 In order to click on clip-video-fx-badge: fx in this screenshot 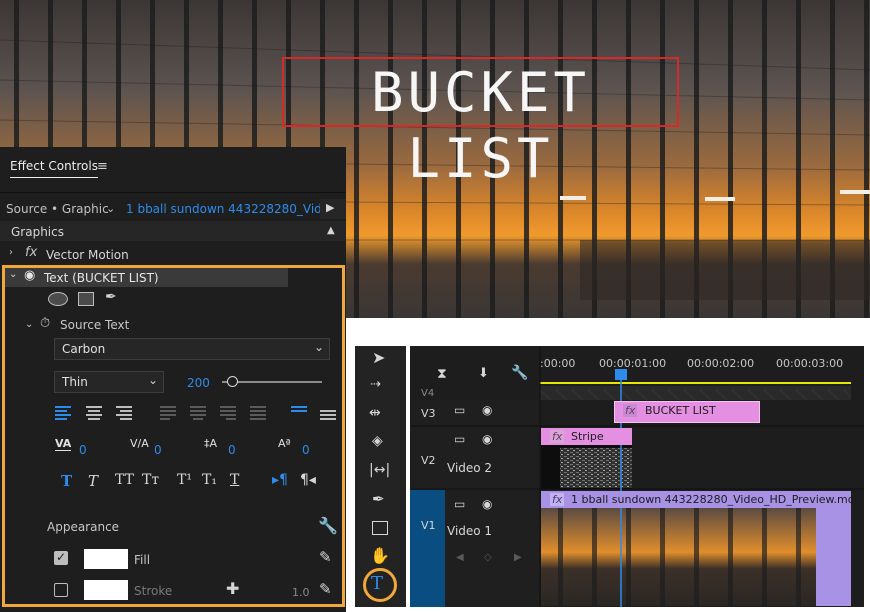, I will do `click(557, 499)`.